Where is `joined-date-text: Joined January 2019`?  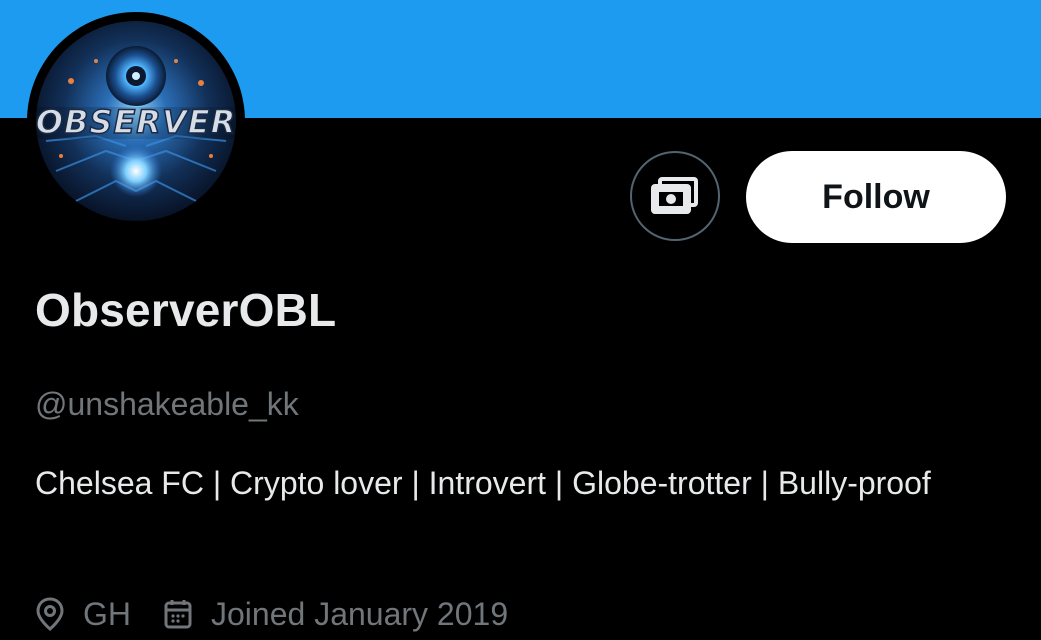 joined-date-text: Joined January 2019 is located at coordinates (360, 613).